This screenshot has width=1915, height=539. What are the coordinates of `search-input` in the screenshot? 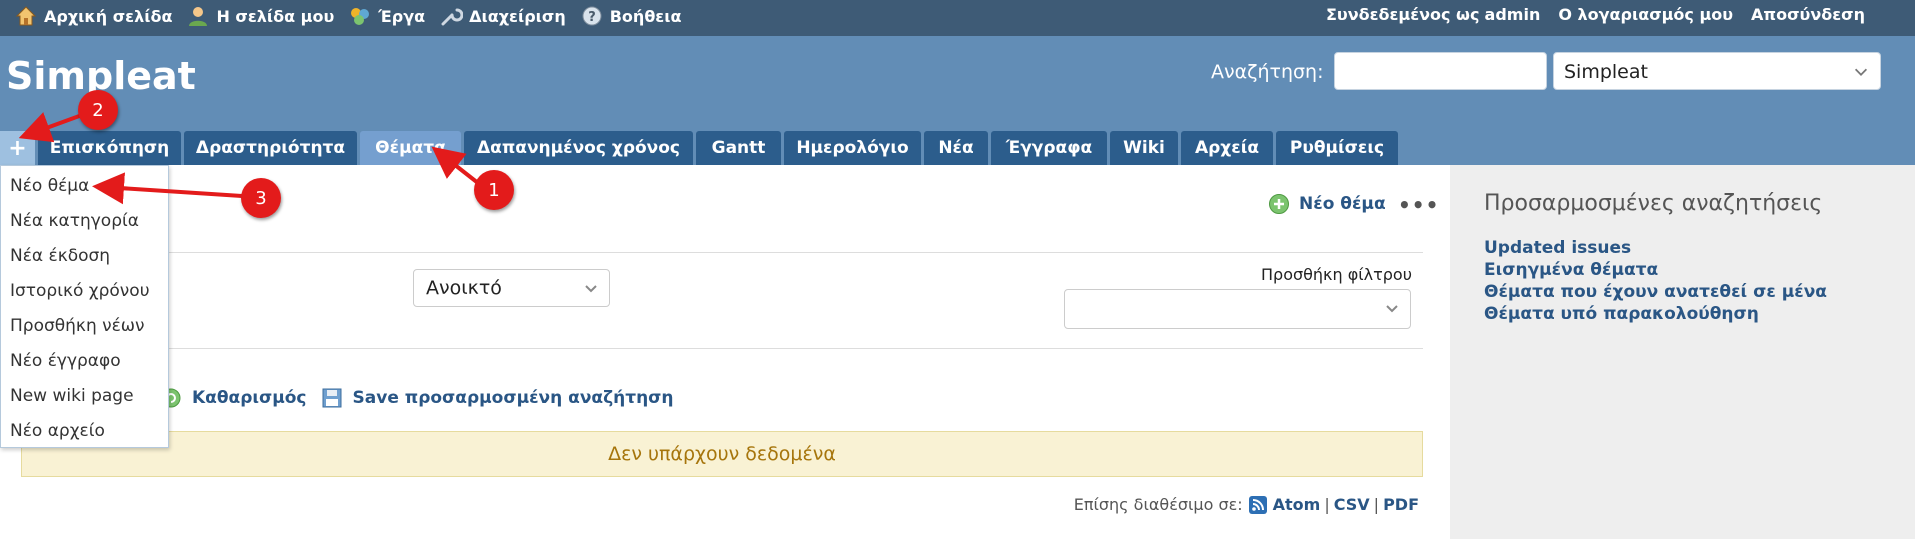 It's located at (1440, 71).